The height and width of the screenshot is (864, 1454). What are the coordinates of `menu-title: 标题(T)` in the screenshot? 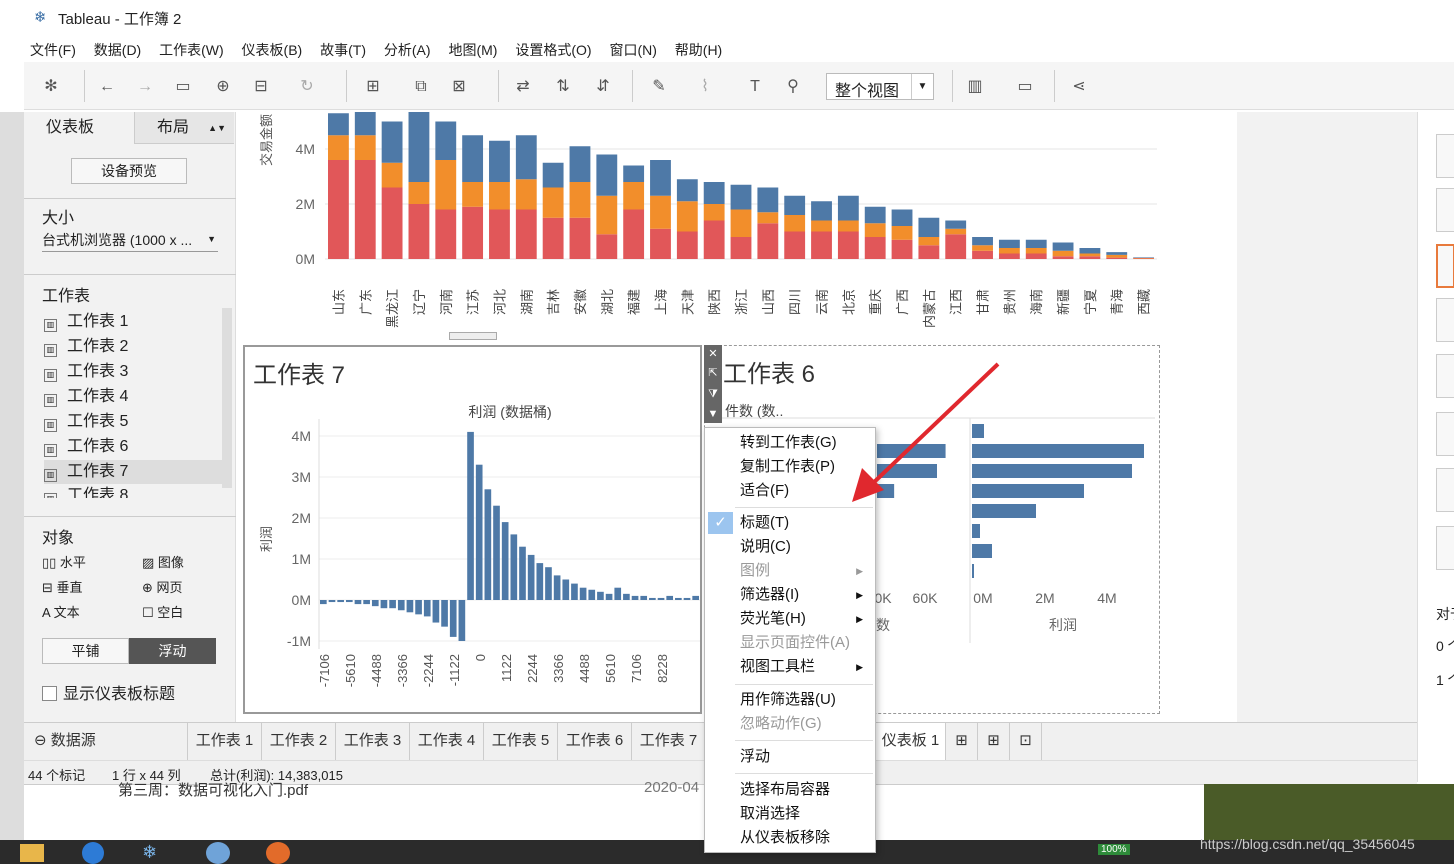 It's located at (790, 523).